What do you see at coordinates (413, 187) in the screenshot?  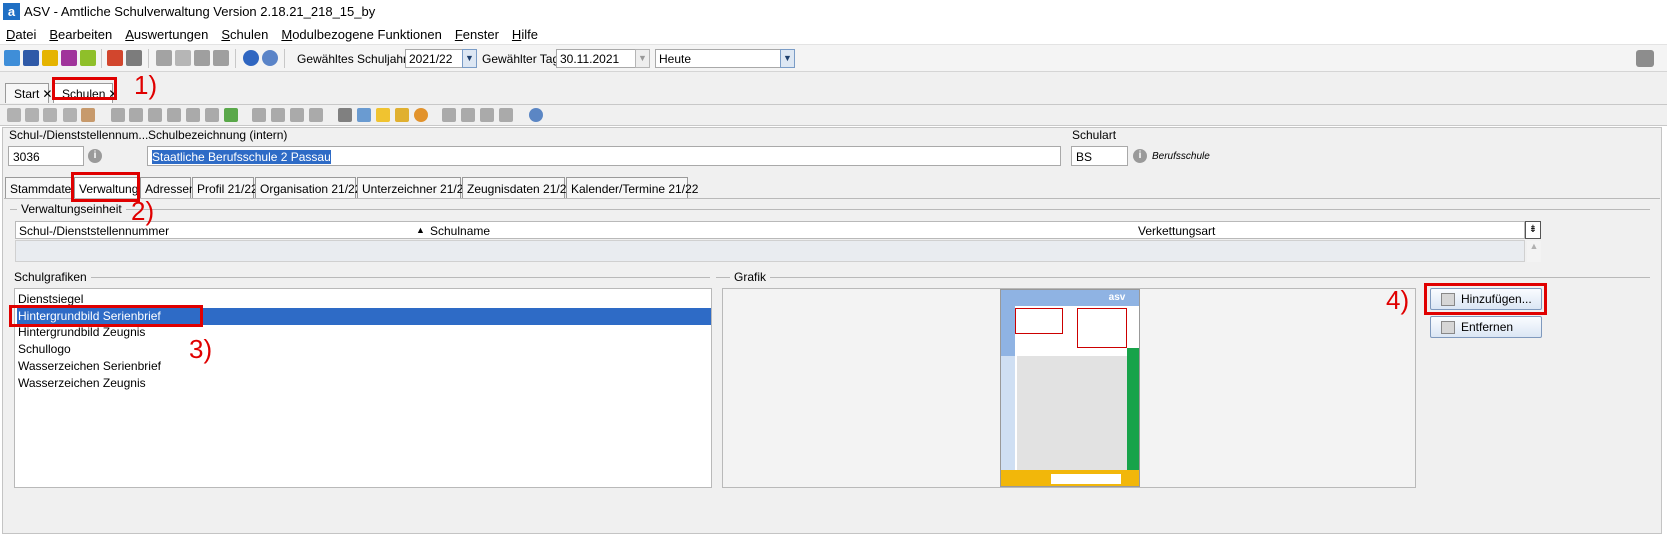 I see `tab-unterzeichner: Unterzeichner 21/22` at bounding box center [413, 187].